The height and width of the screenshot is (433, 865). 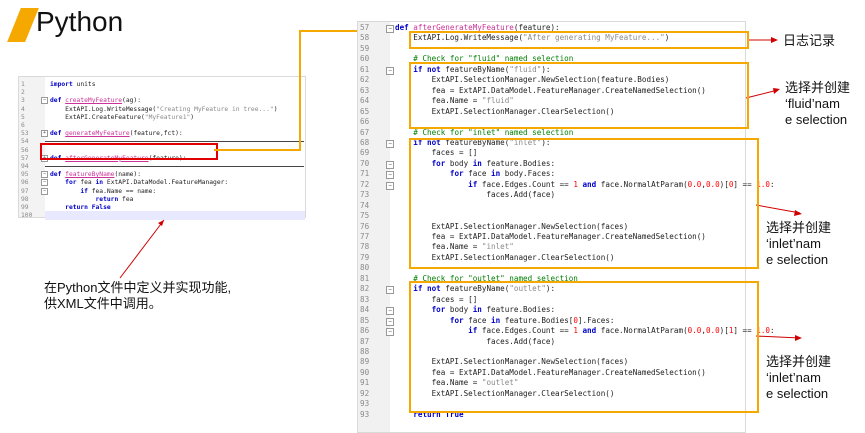 What do you see at coordinates (138, 295) in the screenshot?
I see `left-caption: 在Python文件中定义并实现功能, 供XML文件中调用。` at bounding box center [138, 295].